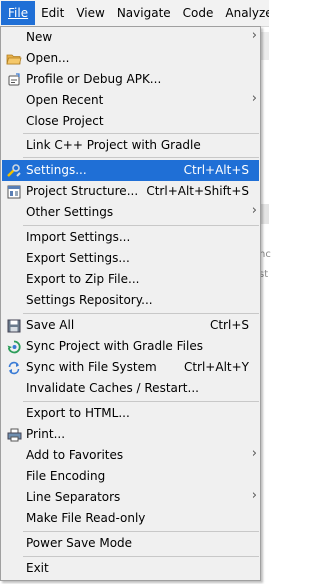 This screenshot has height=584, width=320. I want to click on save-icon, so click(14, 325).